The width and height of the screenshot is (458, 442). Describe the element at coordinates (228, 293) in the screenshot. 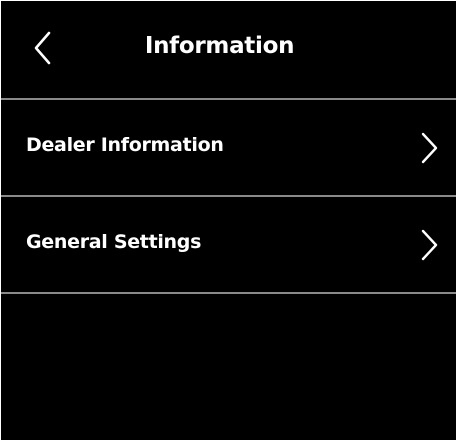

I see `divider` at that location.